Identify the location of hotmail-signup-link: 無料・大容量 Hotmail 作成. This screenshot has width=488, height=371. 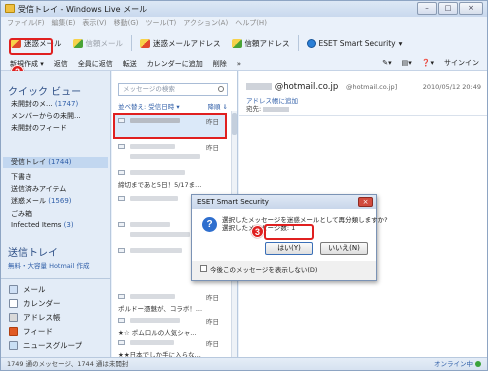
(48, 265).